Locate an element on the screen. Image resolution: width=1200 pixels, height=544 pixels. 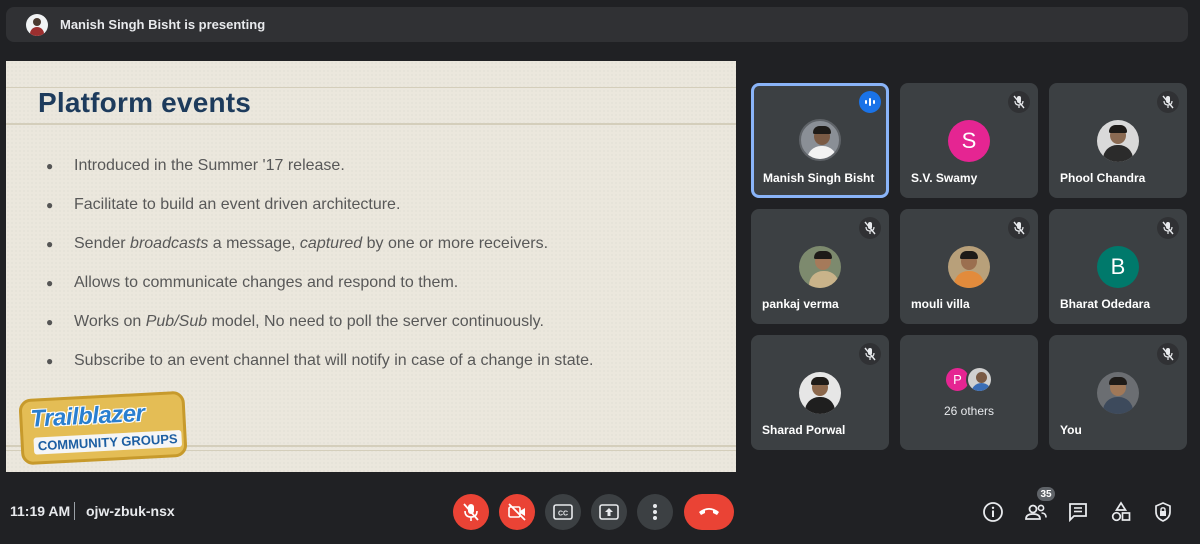
participant-tile: mouli villa is located at coordinates (969, 266).